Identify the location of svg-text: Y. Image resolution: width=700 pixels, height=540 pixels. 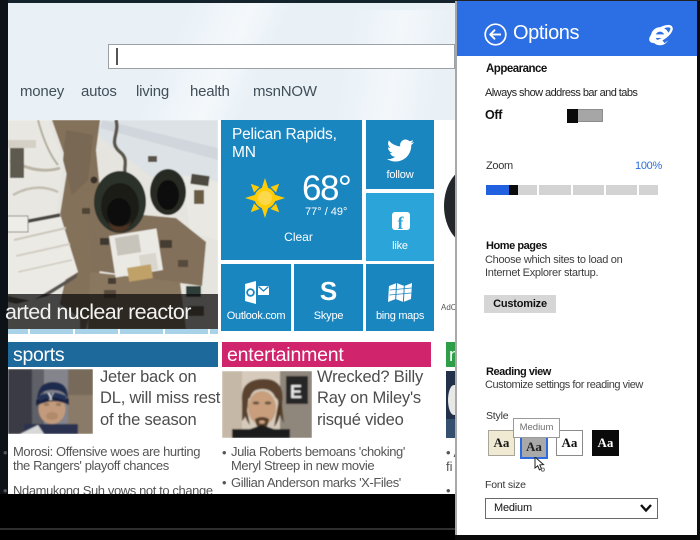
(51, 397).